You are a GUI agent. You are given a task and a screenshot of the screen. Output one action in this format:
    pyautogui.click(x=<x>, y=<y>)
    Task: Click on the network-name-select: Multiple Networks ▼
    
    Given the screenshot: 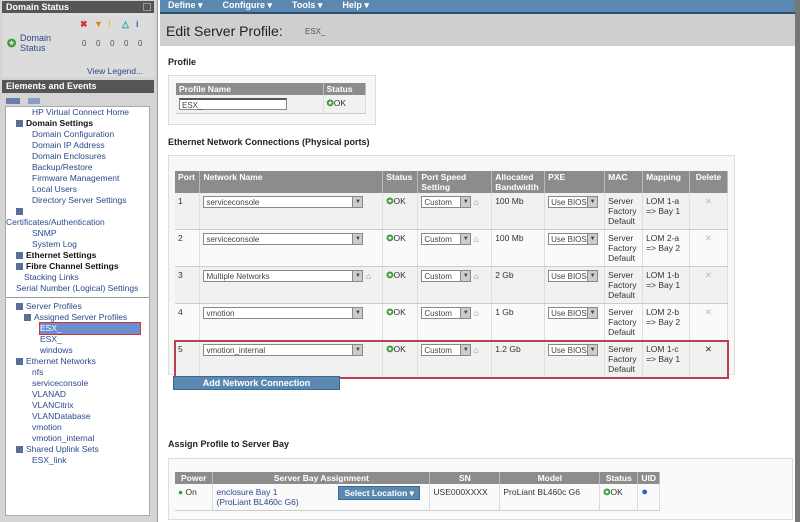 What is the action you would take?
    pyautogui.click(x=283, y=276)
    